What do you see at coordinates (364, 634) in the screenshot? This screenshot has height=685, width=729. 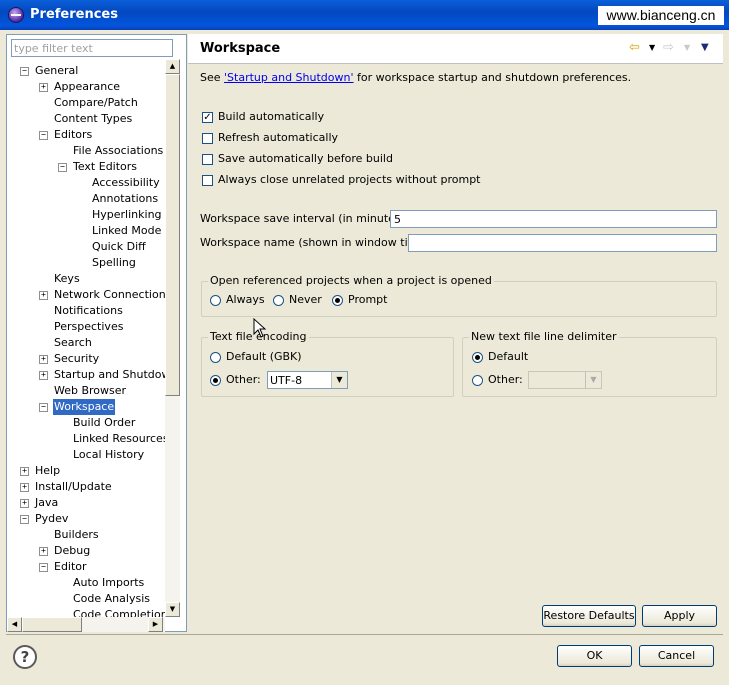 I see `footer-separator` at bounding box center [364, 634].